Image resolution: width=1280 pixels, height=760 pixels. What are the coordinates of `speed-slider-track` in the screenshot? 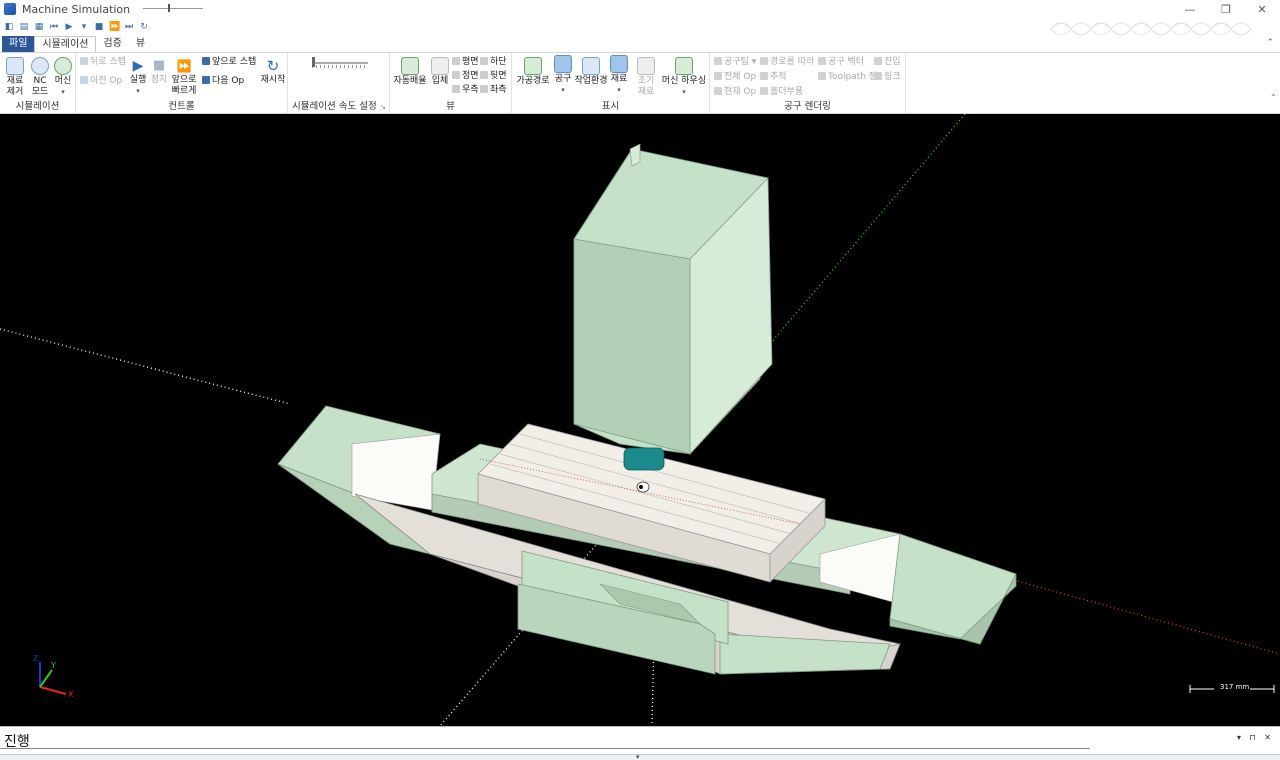 It's located at (340, 63).